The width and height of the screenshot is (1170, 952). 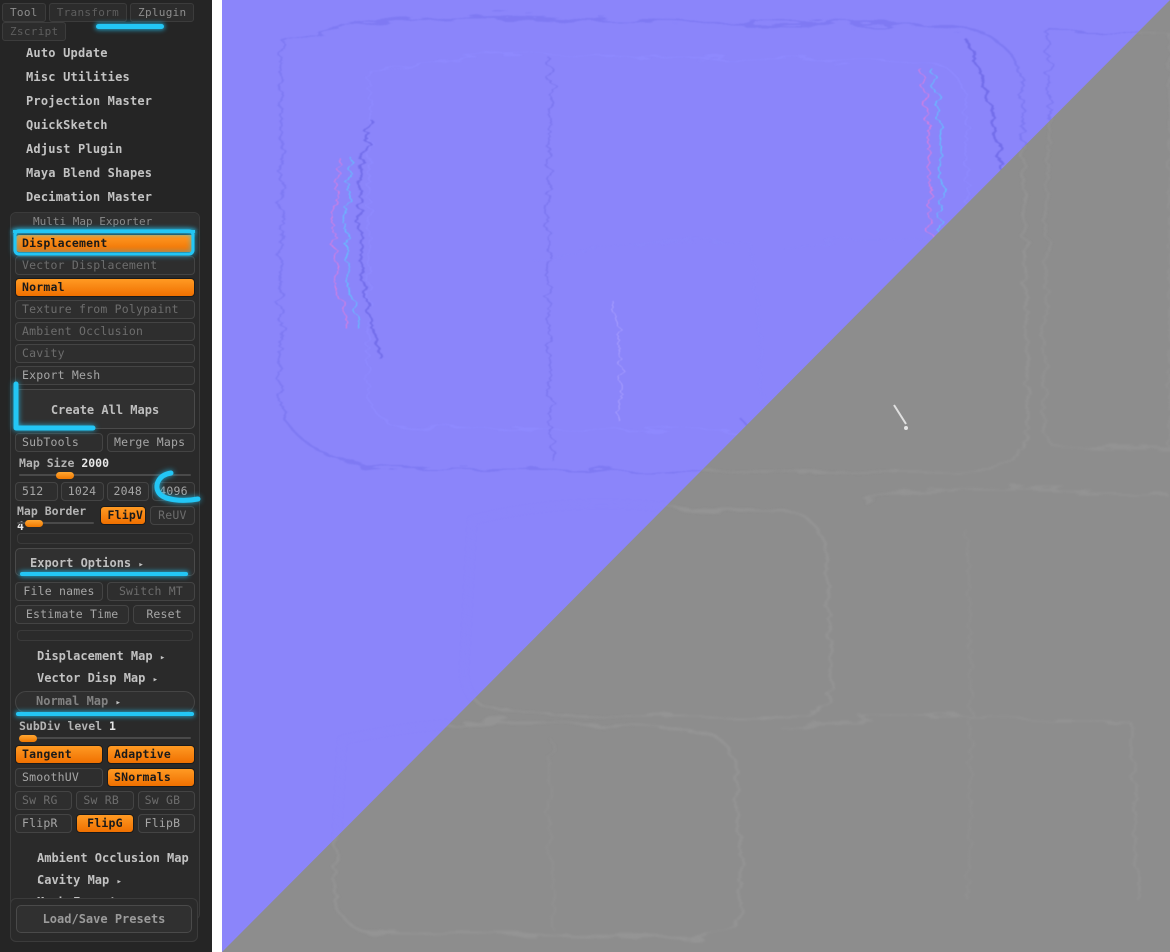 I want to click on subdiv-slider, so click(x=104, y=738).